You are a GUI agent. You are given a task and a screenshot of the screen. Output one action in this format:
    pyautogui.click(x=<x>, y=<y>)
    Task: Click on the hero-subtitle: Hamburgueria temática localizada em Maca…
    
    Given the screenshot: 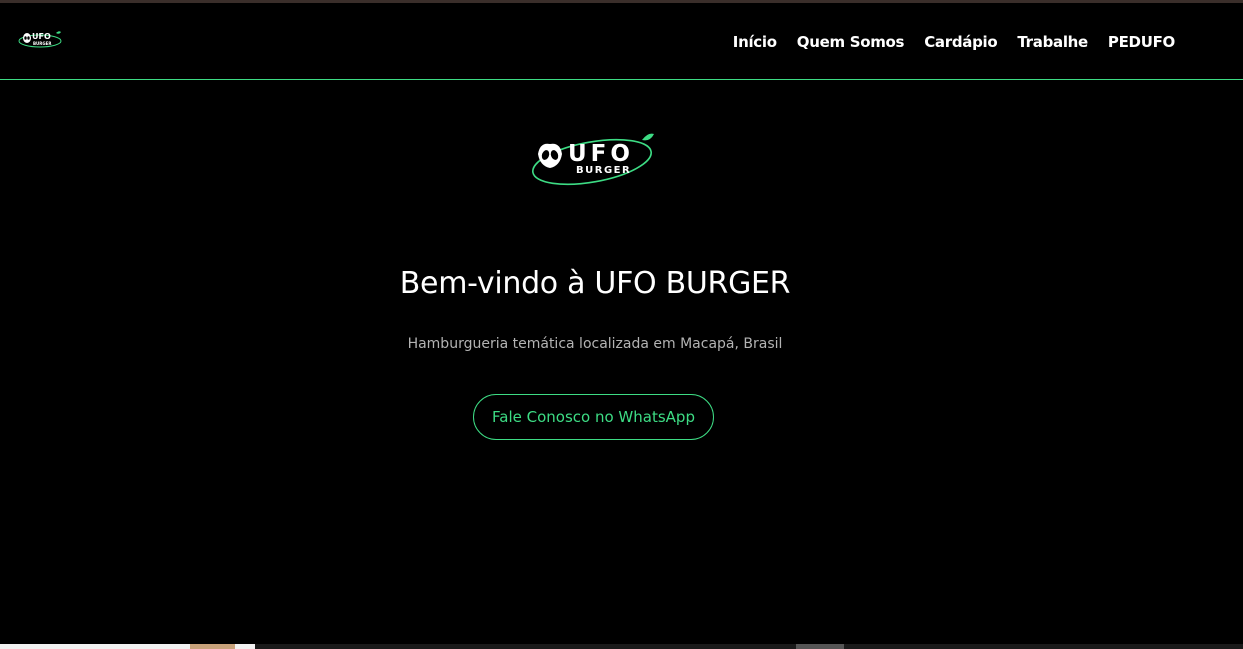 What is the action you would take?
    pyautogui.click(x=595, y=344)
    